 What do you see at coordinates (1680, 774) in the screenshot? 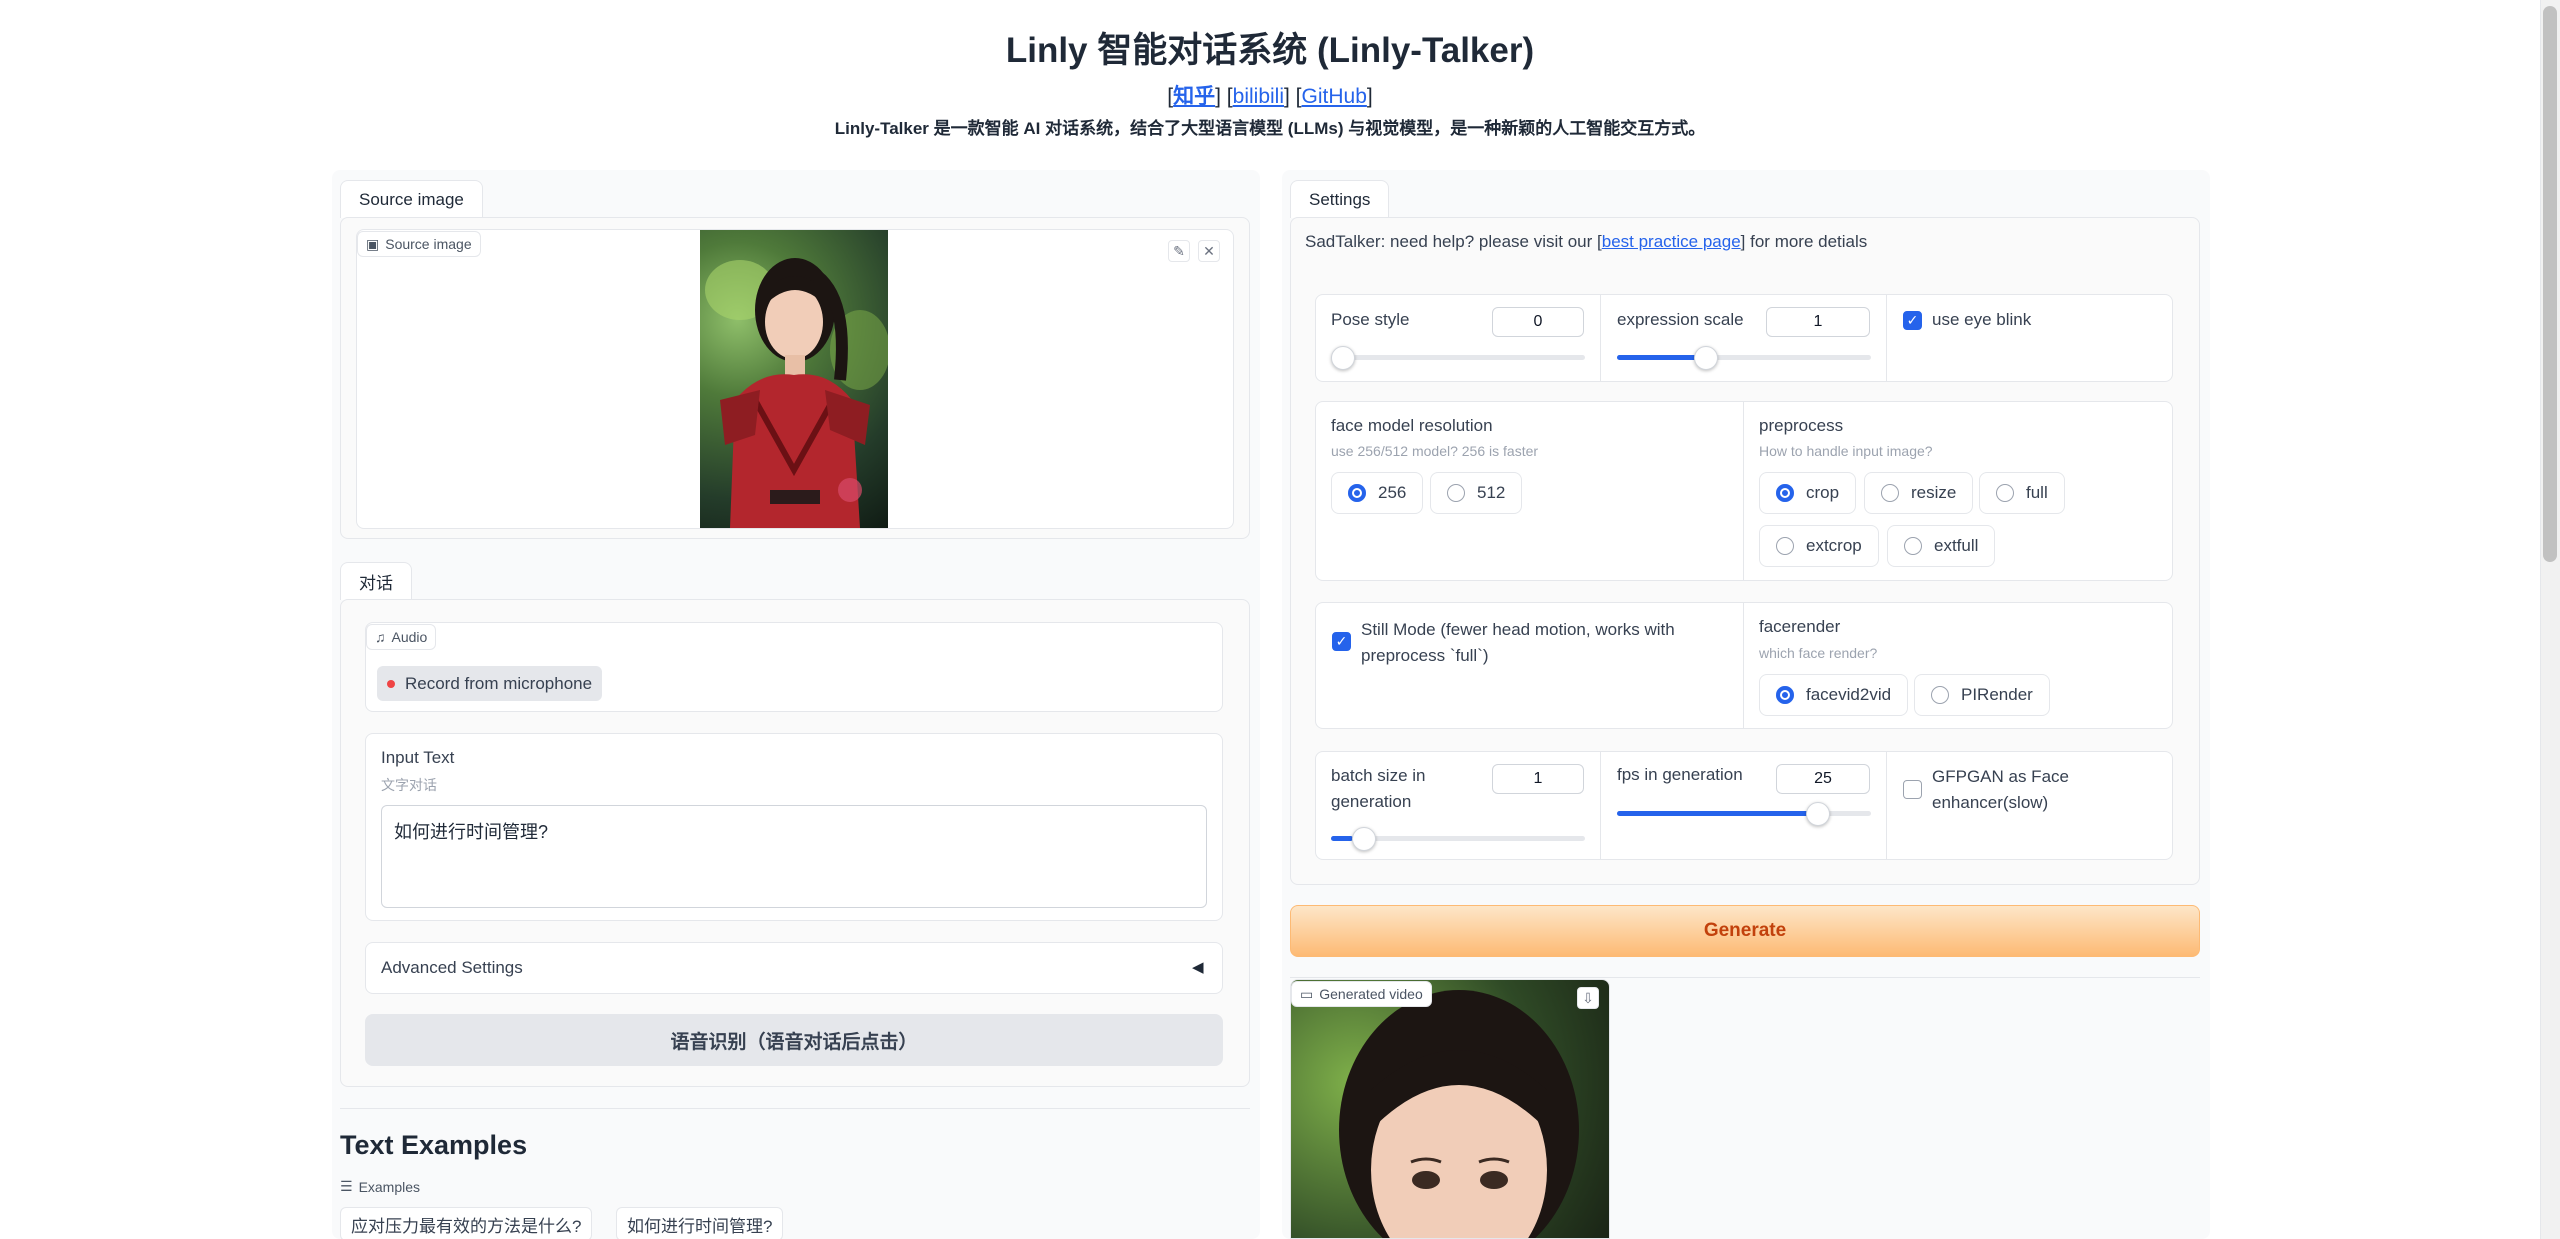
I see `fps-label: fps in generation` at bounding box center [1680, 774].